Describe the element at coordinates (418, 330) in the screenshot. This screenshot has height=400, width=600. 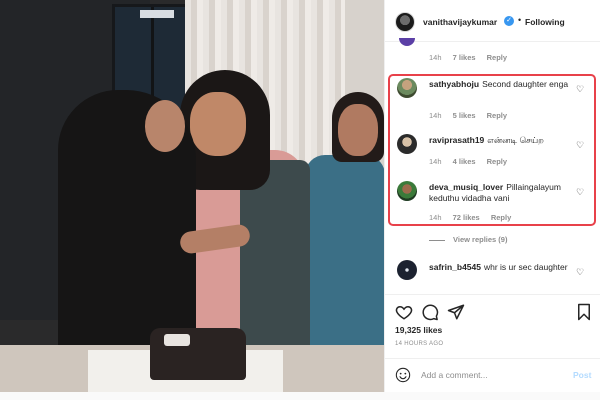
I see `likes-count: 19,325 likes` at that location.